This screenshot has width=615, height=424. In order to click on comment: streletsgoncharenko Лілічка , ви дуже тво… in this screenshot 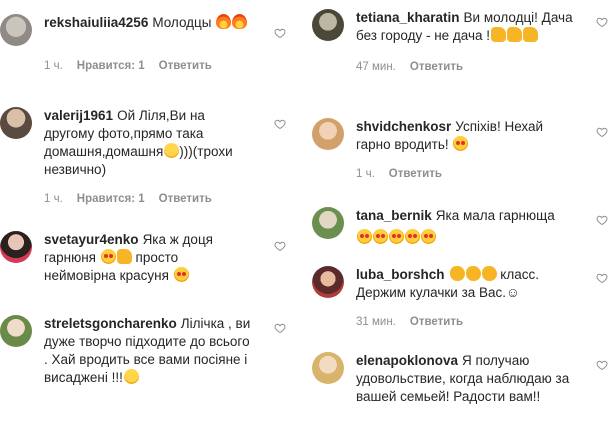, I will do `click(135, 351)`.